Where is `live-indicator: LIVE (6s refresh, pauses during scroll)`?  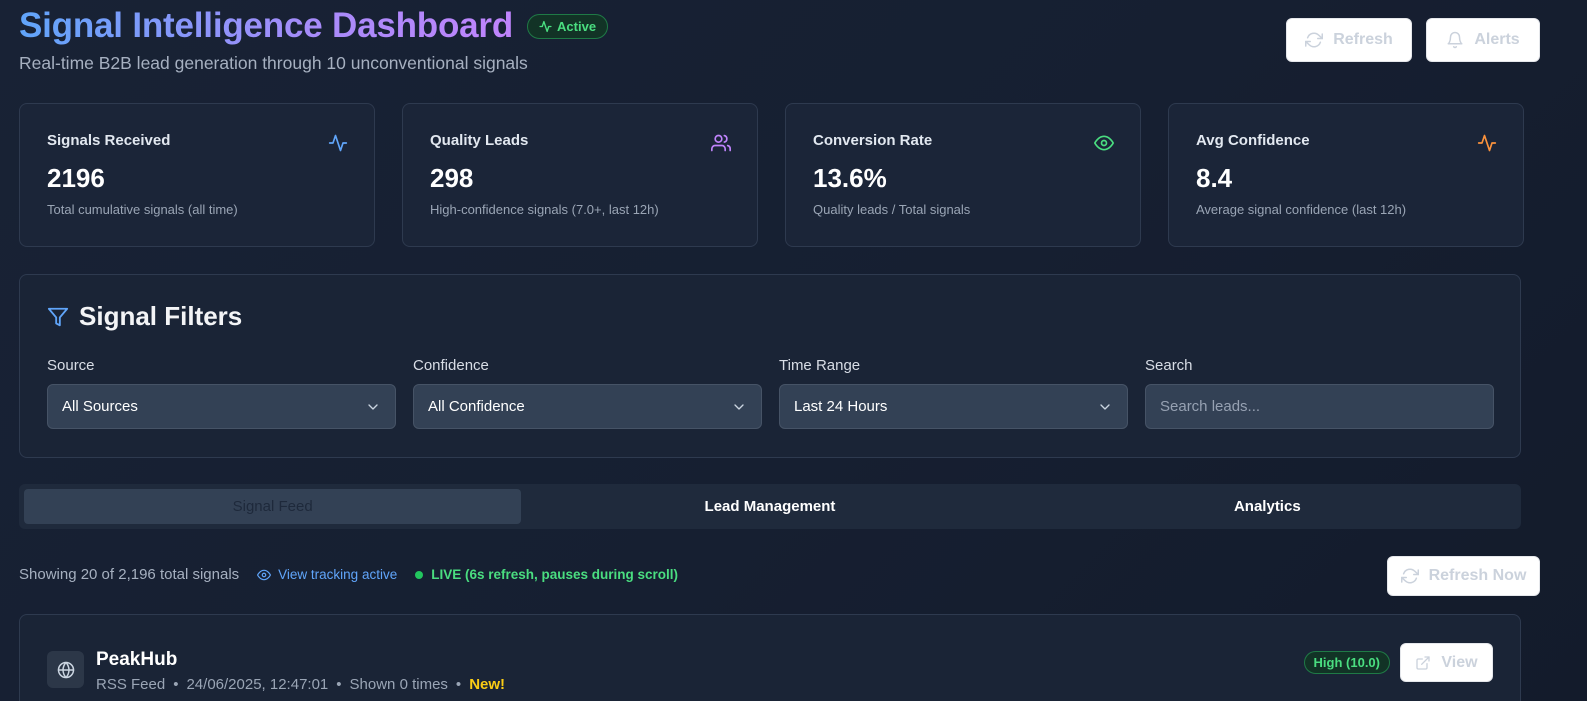
live-indicator: LIVE (6s refresh, pauses during scroll) is located at coordinates (546, 574).